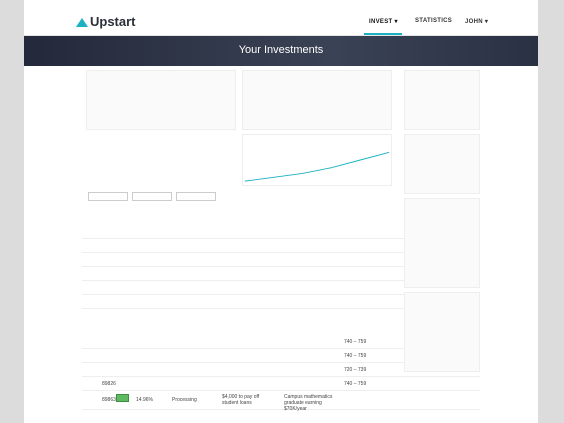 This screenshot has height=423, width=564. Describe the element at coordinates (109, 384) in the screenshot. I see `loan-id: 89826` at that location.